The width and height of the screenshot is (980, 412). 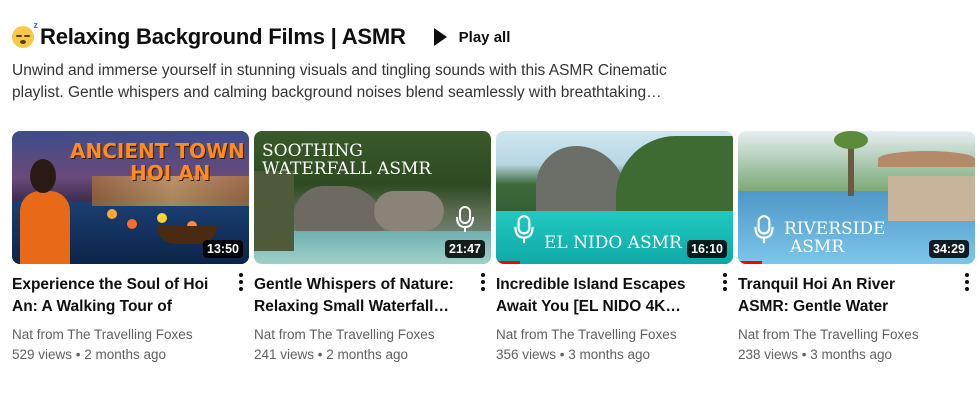 I want to click on video-stats: 529 views • 2 months ago, so click(x=89, y=354).